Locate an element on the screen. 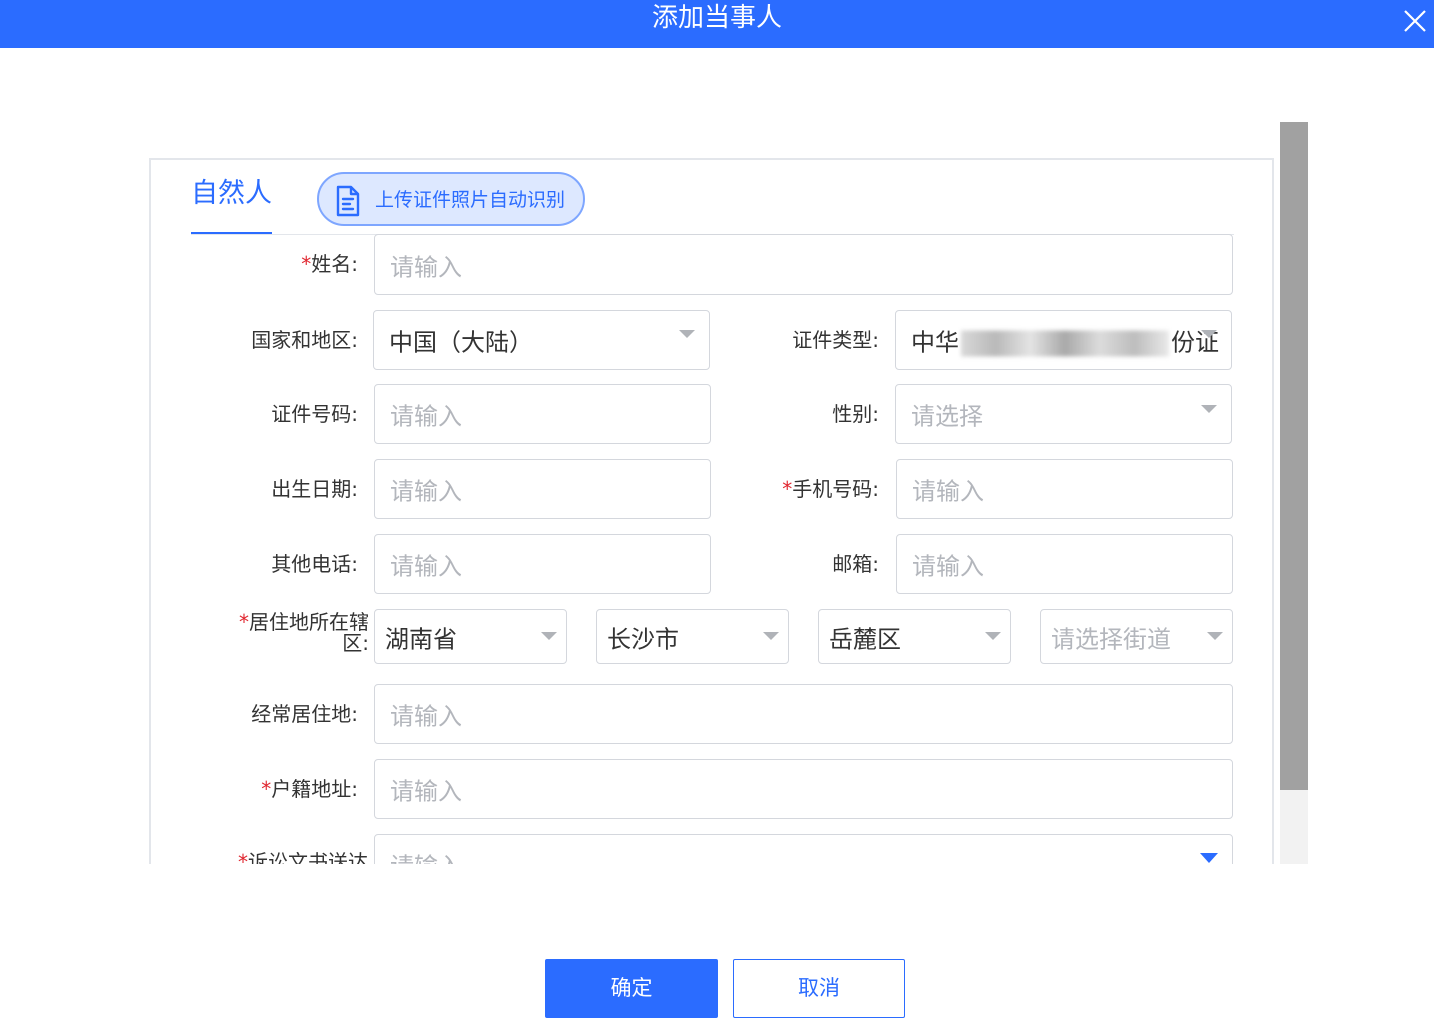 The image size is (1434, 1035). close-icon is located at coordinates (1415, 21).